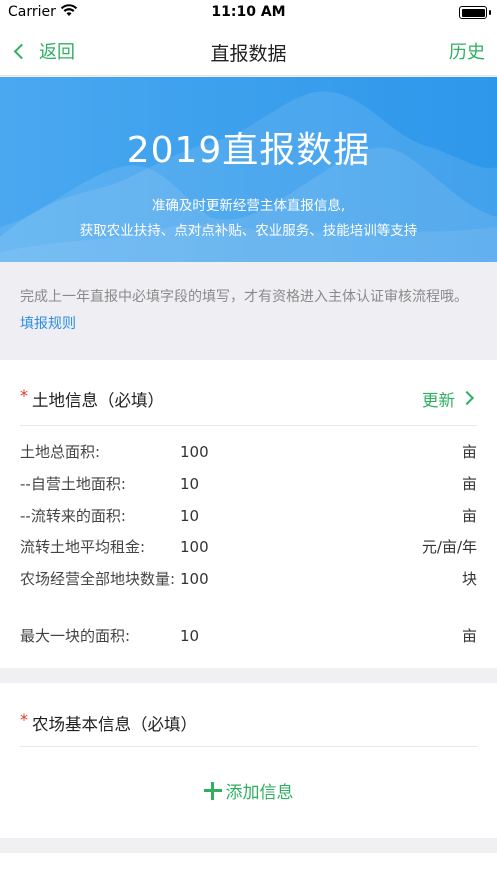  Describe the element at coordinates (248, 484) in the screenshot. I see `info-row-self-operated-area: --自营土地面积: 10 亩` at that location.